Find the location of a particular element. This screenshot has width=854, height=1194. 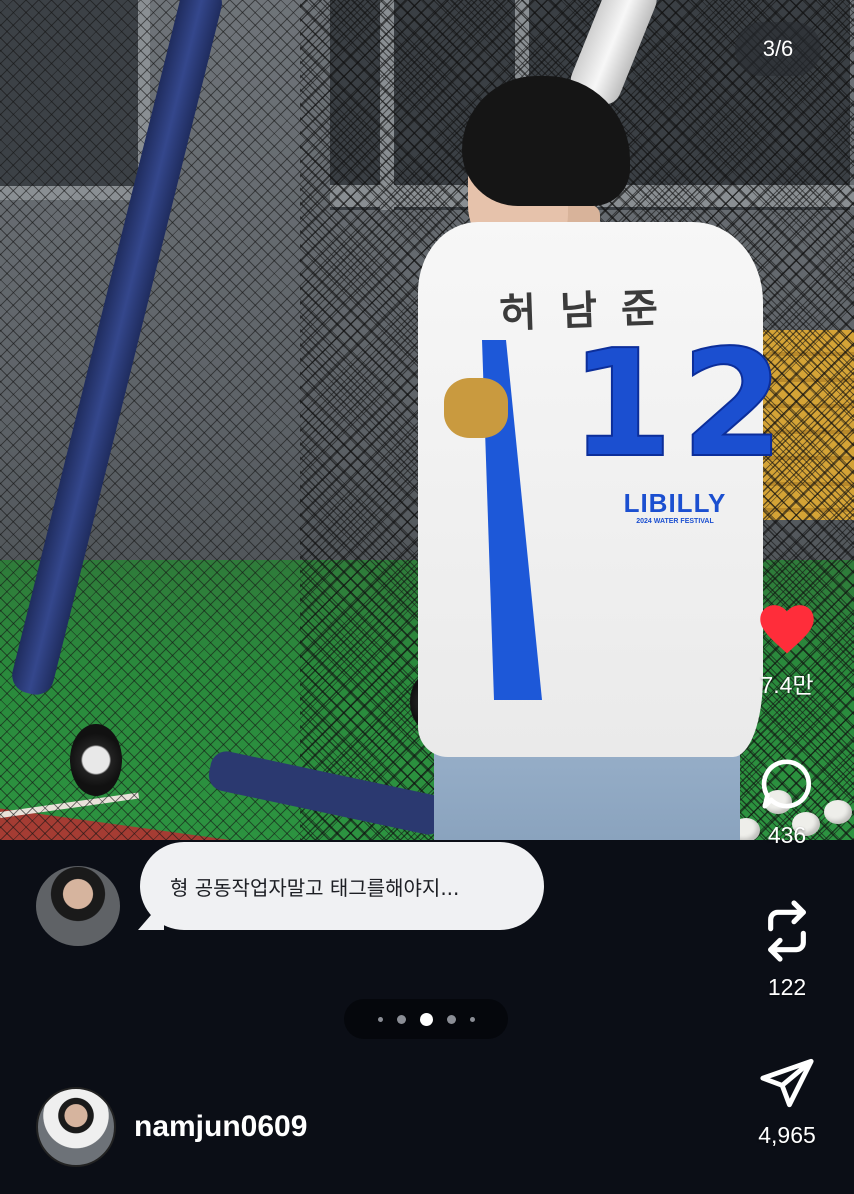

jersey-subtext: 2024 WATER FESTIVAL is located at coordinates (675, 521).